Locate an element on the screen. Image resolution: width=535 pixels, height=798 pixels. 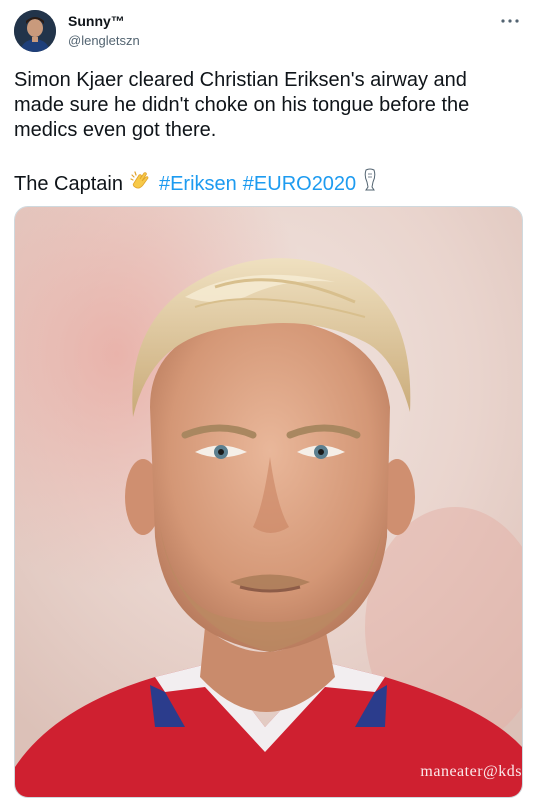
user-handle: @lengletszn is located at coordinates (104, 40).